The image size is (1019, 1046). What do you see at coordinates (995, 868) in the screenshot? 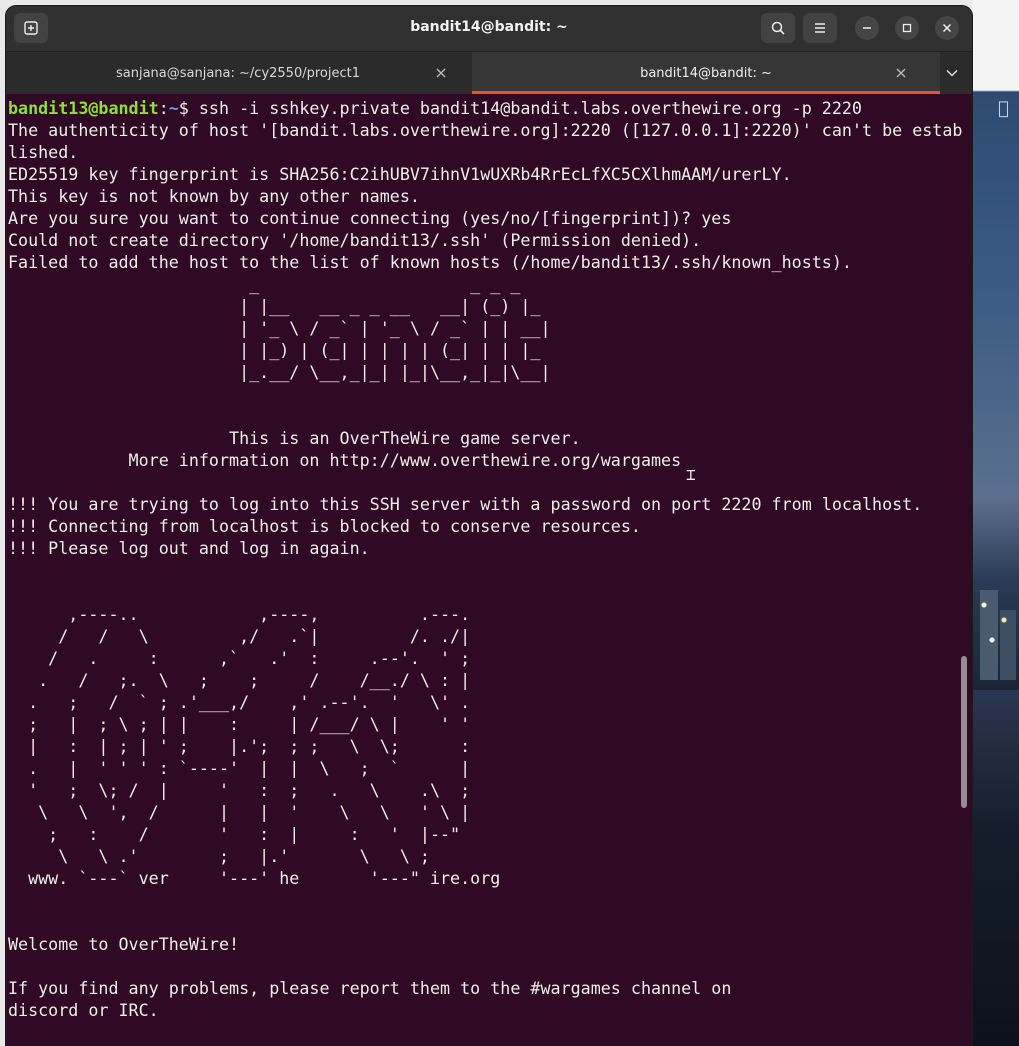
I see `wallpaper-water` at bounding box center [995, 868].